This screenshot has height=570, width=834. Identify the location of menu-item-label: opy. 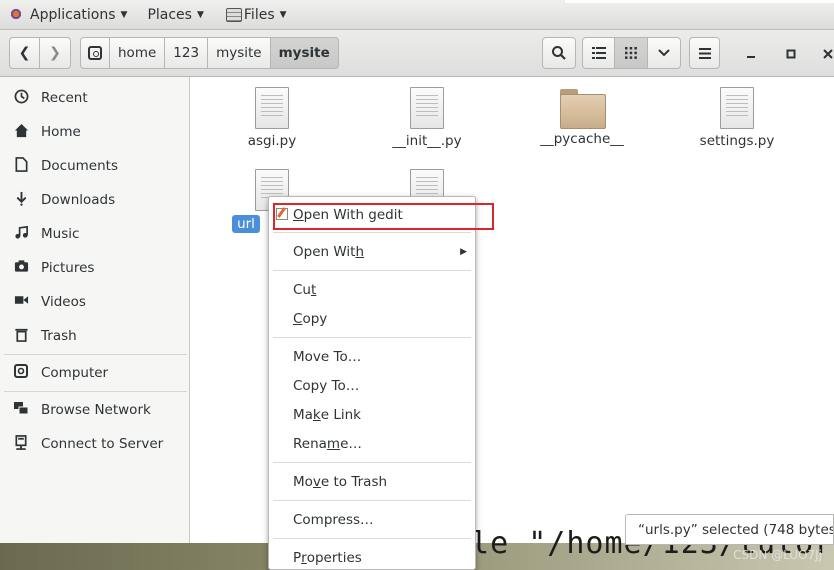
(315, 318).